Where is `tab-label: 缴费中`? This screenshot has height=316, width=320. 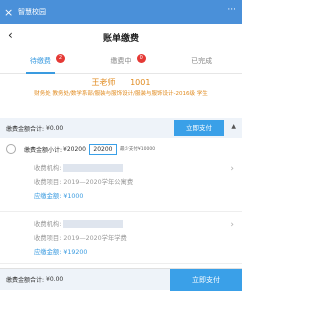 tab-label: 缴费中 is located at coordinates (121, 61).